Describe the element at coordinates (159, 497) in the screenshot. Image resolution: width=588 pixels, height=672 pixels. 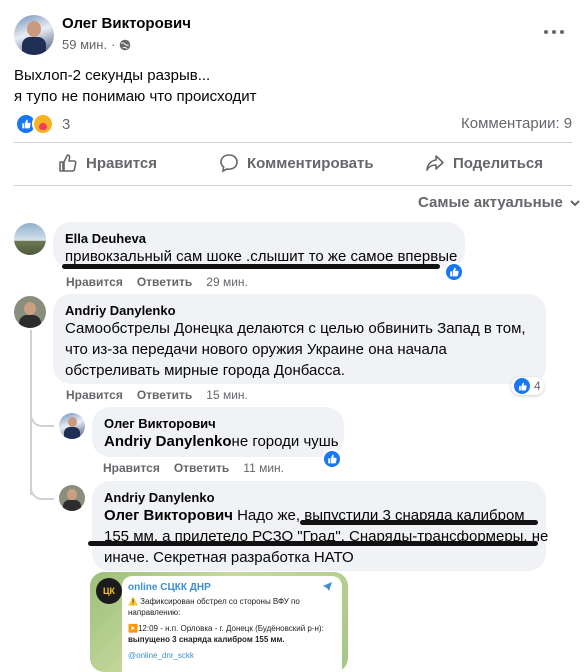
I see `reply-author: Andriy Danylenko` at that location.